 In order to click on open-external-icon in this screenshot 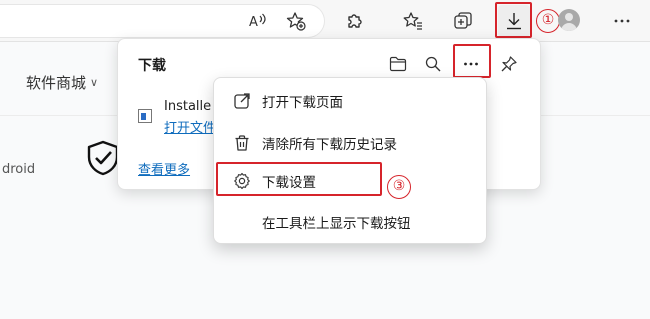, I will do `click(242, 101)`.